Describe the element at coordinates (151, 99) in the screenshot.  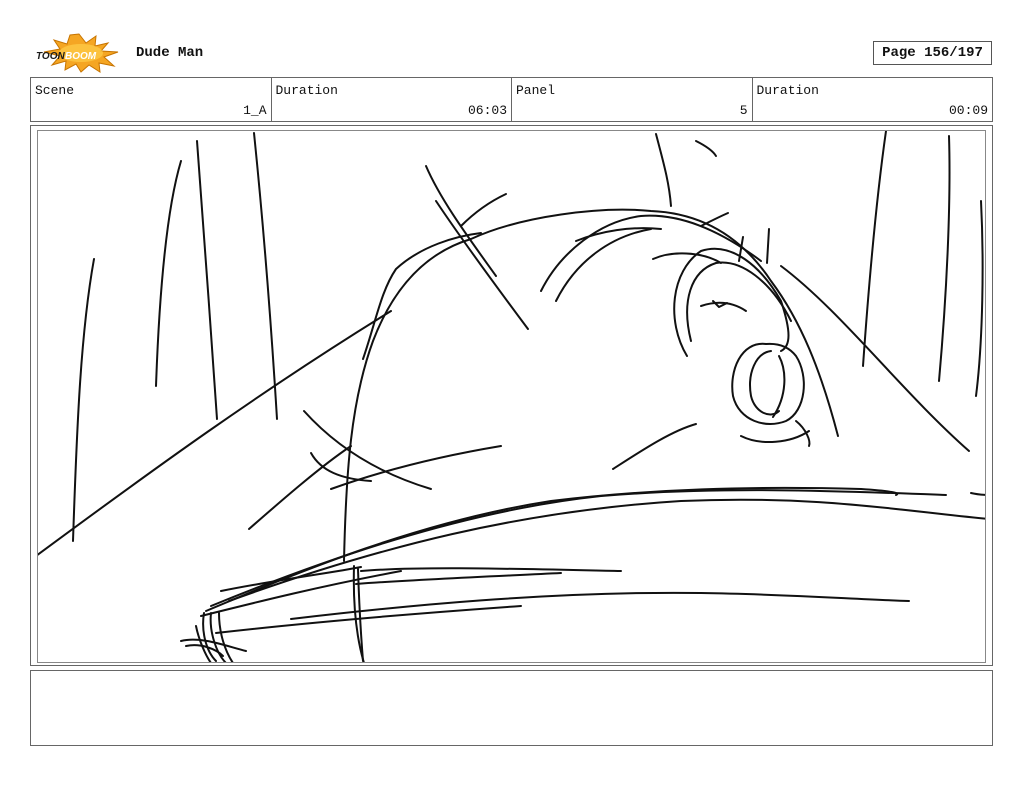
I see `scene-cell: Scene 1_A` at that location.